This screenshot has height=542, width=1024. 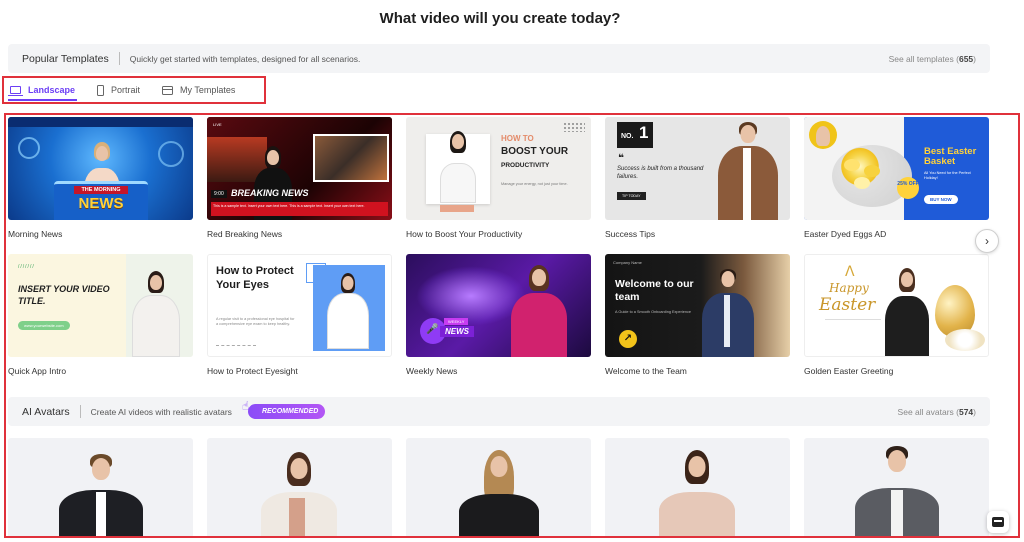 I want to click on see-all-templates-close: ), so click(x=974, y=58).